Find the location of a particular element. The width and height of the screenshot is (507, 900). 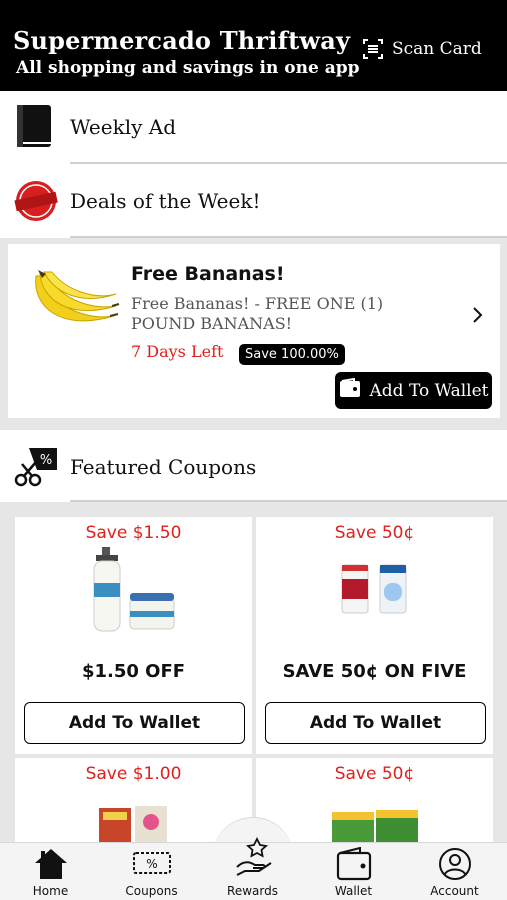

deal-button-label: Add To Wallet is located at coordinates (429, 390).